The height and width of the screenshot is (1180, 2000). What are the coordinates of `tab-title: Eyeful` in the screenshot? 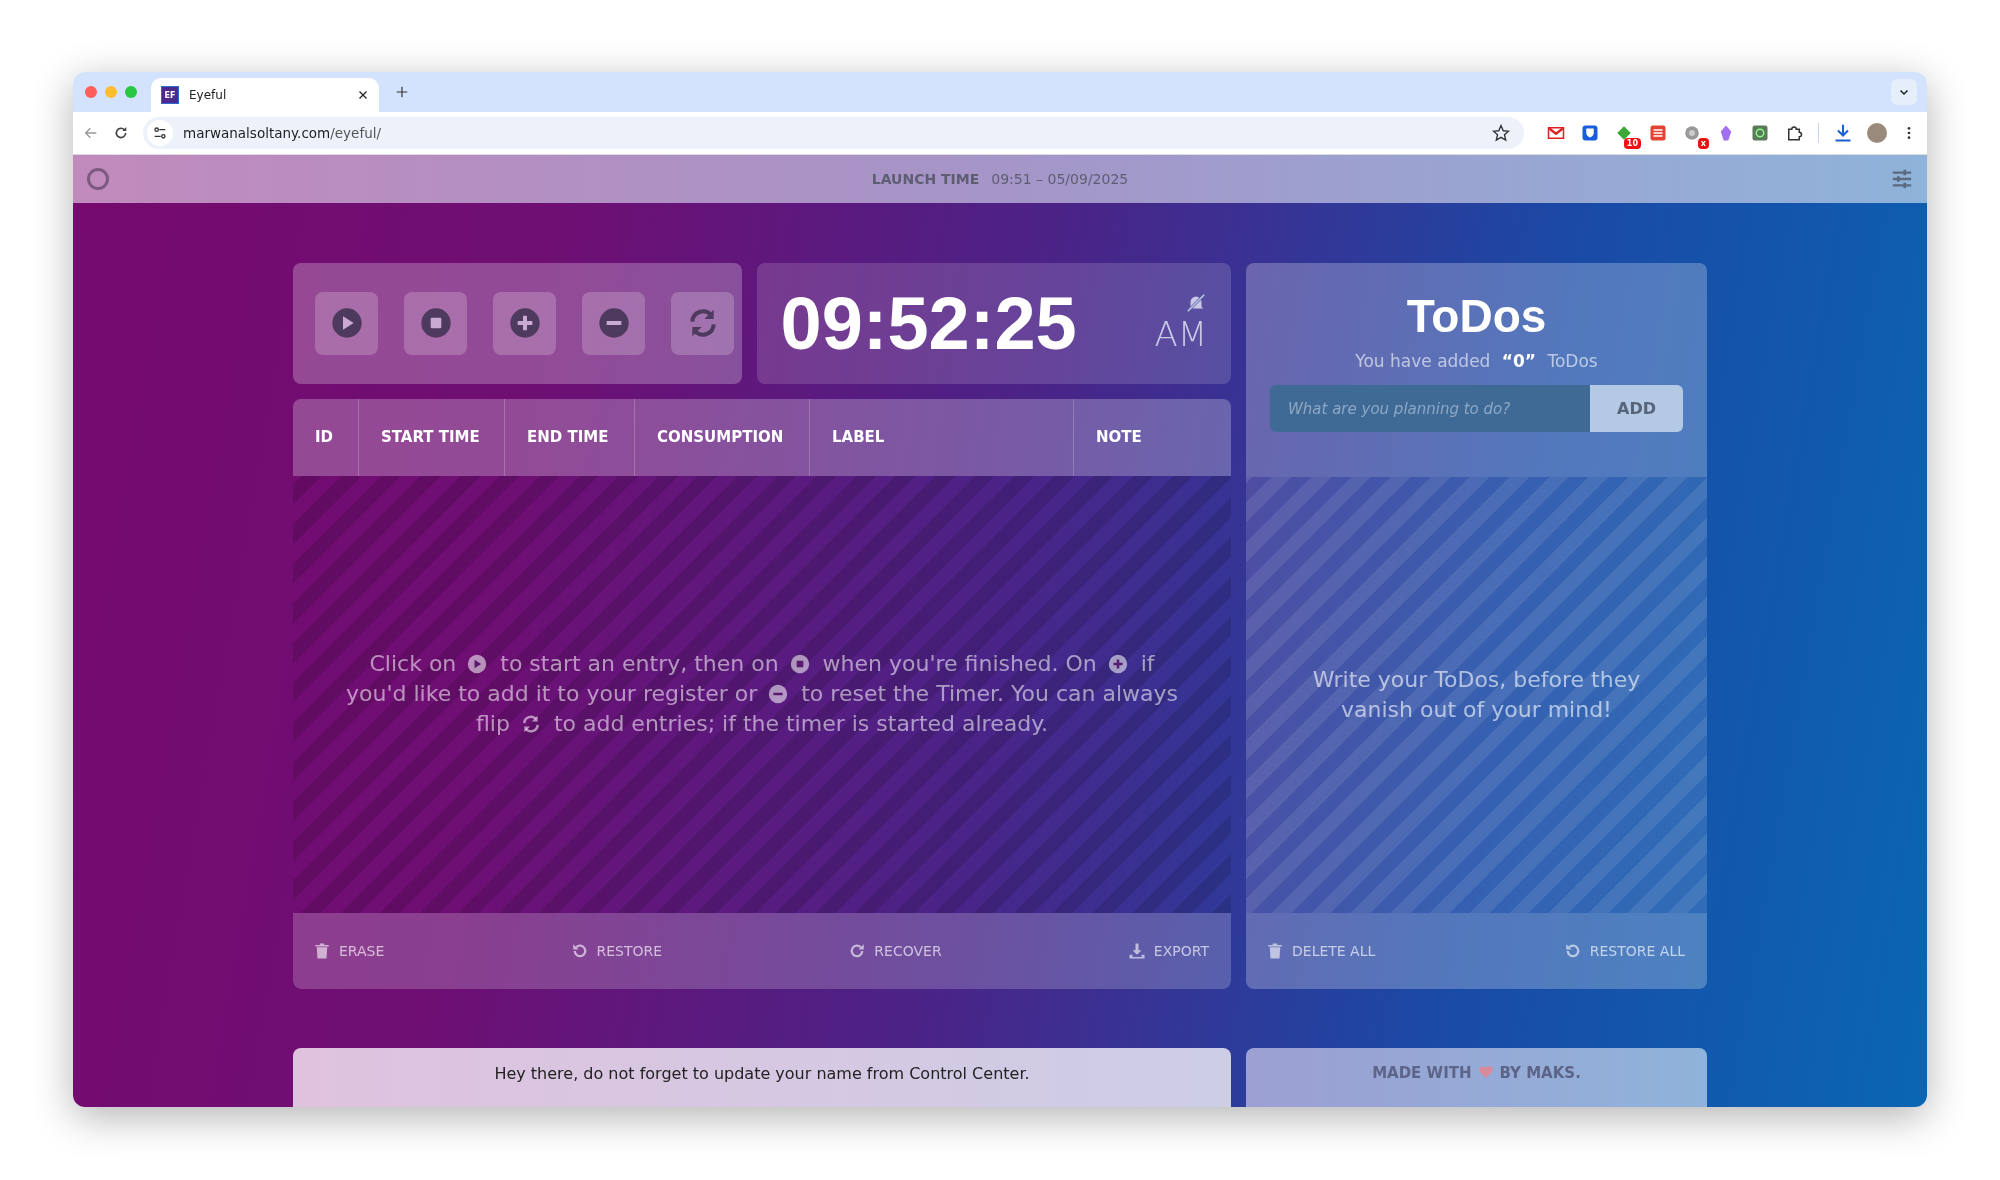 It's located at (208, 95).